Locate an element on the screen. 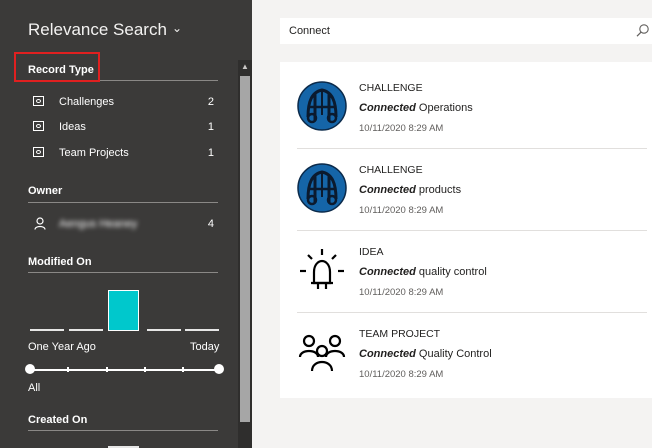 Image resolution: width=652 pixels, height=448 pixels. annotation-highlight-box is located at coordinates (57, 67).